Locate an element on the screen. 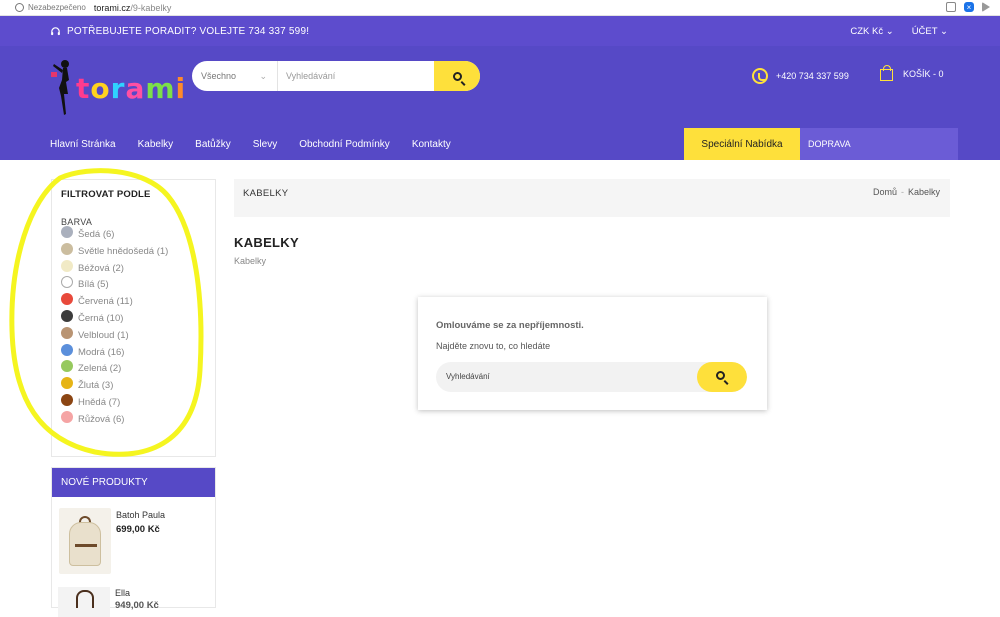 The height and width of the screenshot is (617, 1000). no-results-search: Vyhledávání is located at coordinates (591, 377).